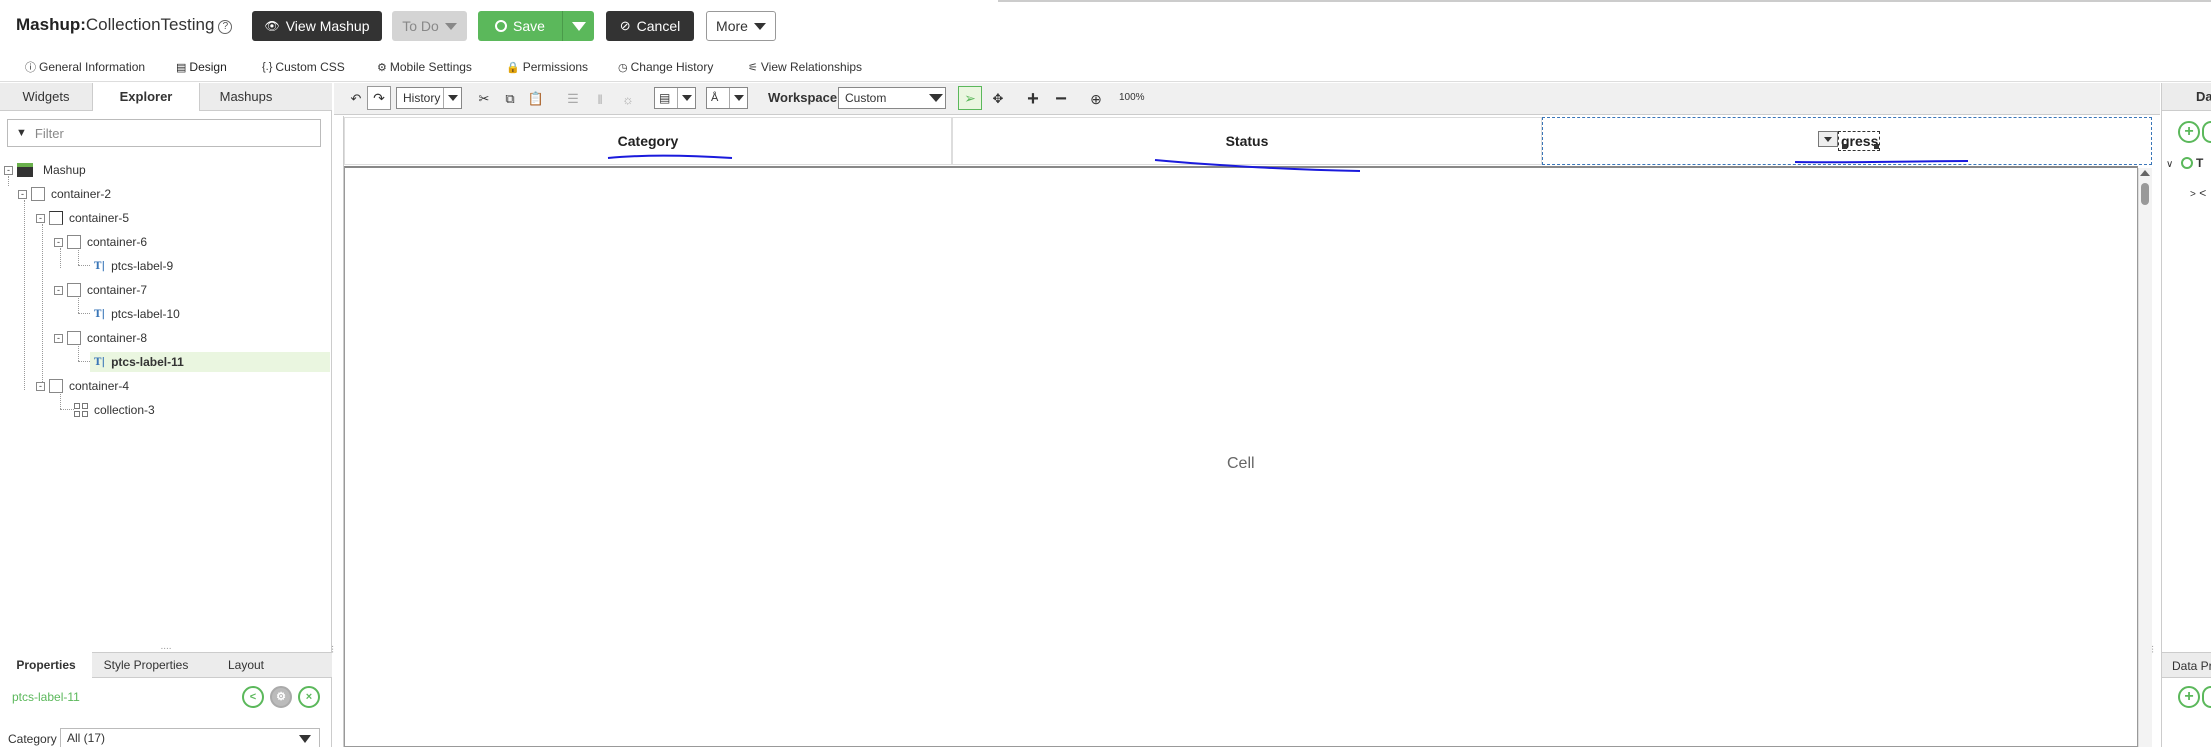 The image size is (2211, 747). What do you see at coordinates (100, 290) in the screenshot?
I see `tree-node-container-7: - container-7` at bounding box center [100, 290].